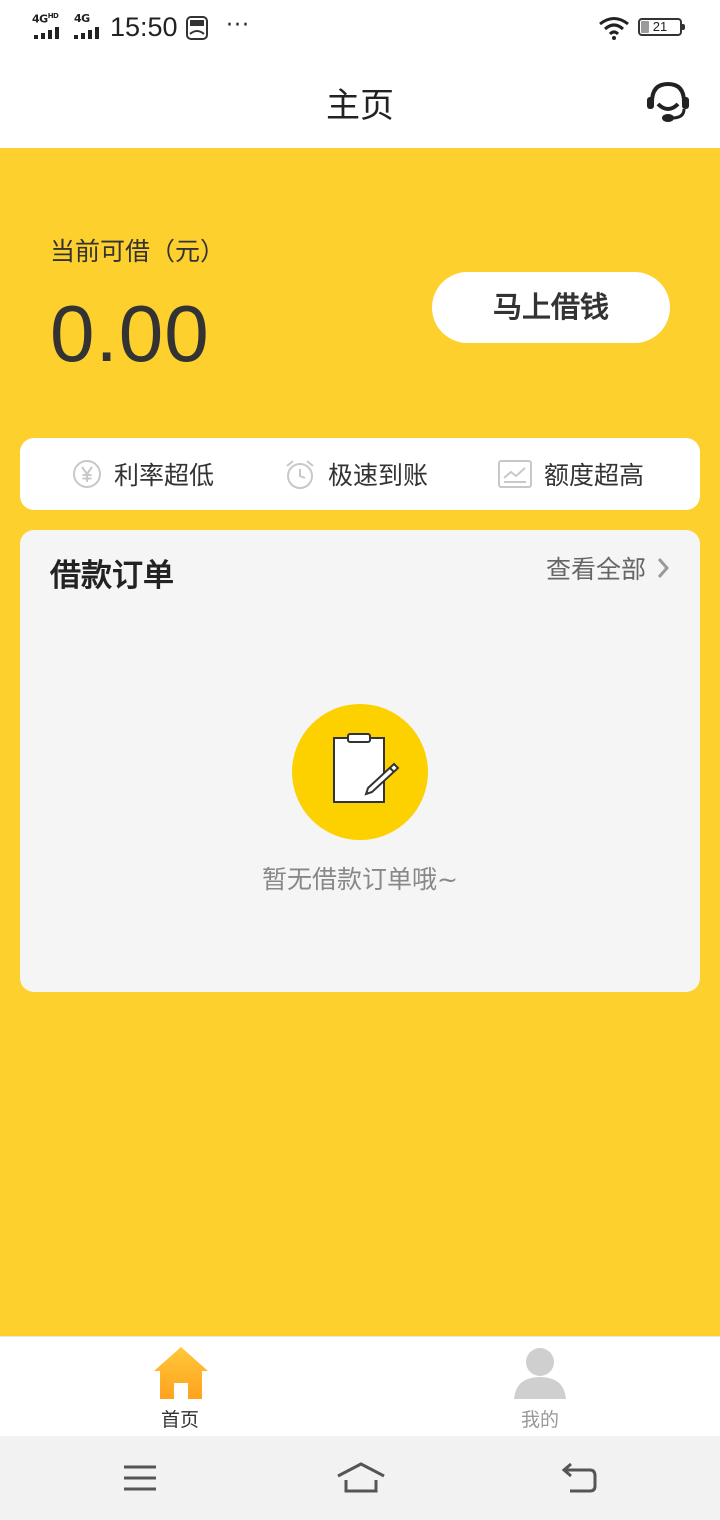 This screenshot has height=1520, width=720. I want to click on feature-fast-payout: 极速到账, so click(356, 474).